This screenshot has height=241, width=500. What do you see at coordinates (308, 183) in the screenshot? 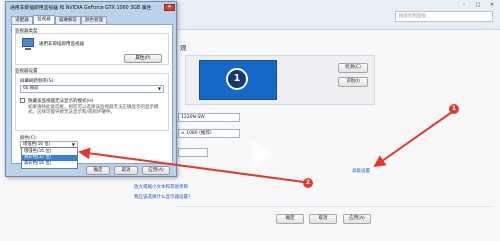
I see `annotation-marker-2: 2` at bounding box center [308, 183].